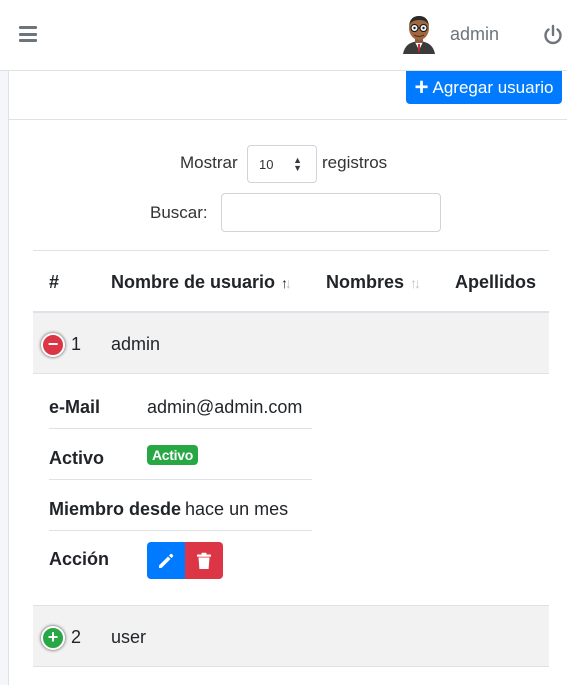 This screenshot has height=685, width=567. What do you see at coordinates (75, 407) in the screenshot?
I see `email-label: e-Mail` at bounding box center [75, 407].